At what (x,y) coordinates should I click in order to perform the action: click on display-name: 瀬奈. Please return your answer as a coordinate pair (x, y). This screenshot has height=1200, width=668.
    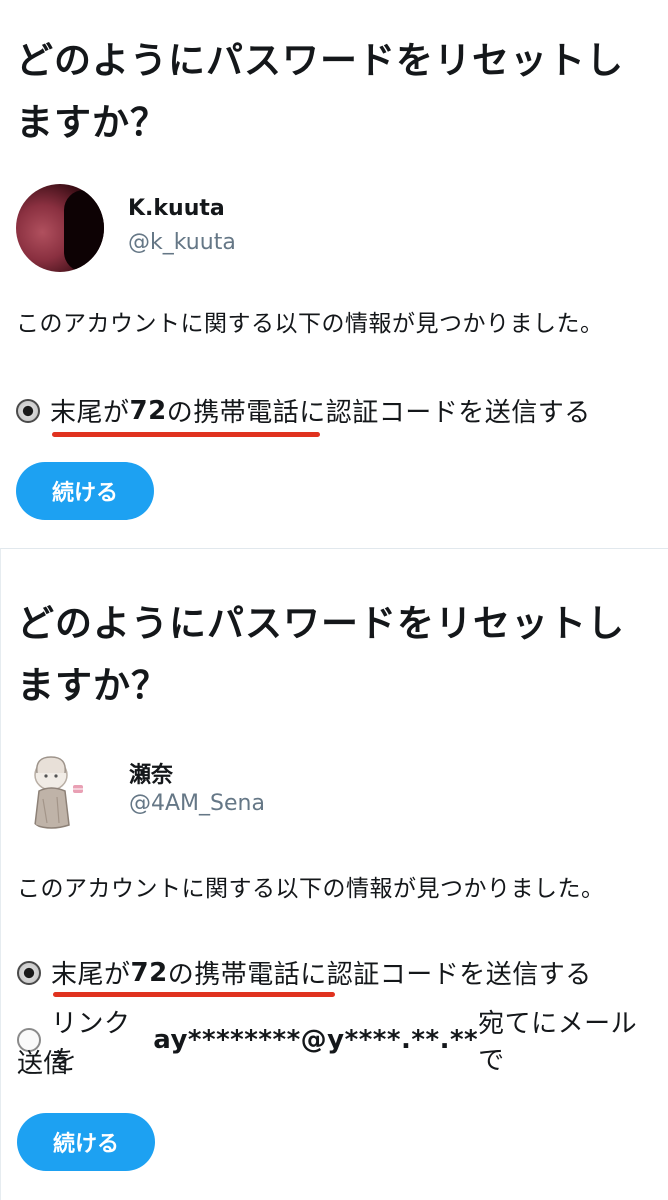
    Looking at the image, I should click on (151, 775).